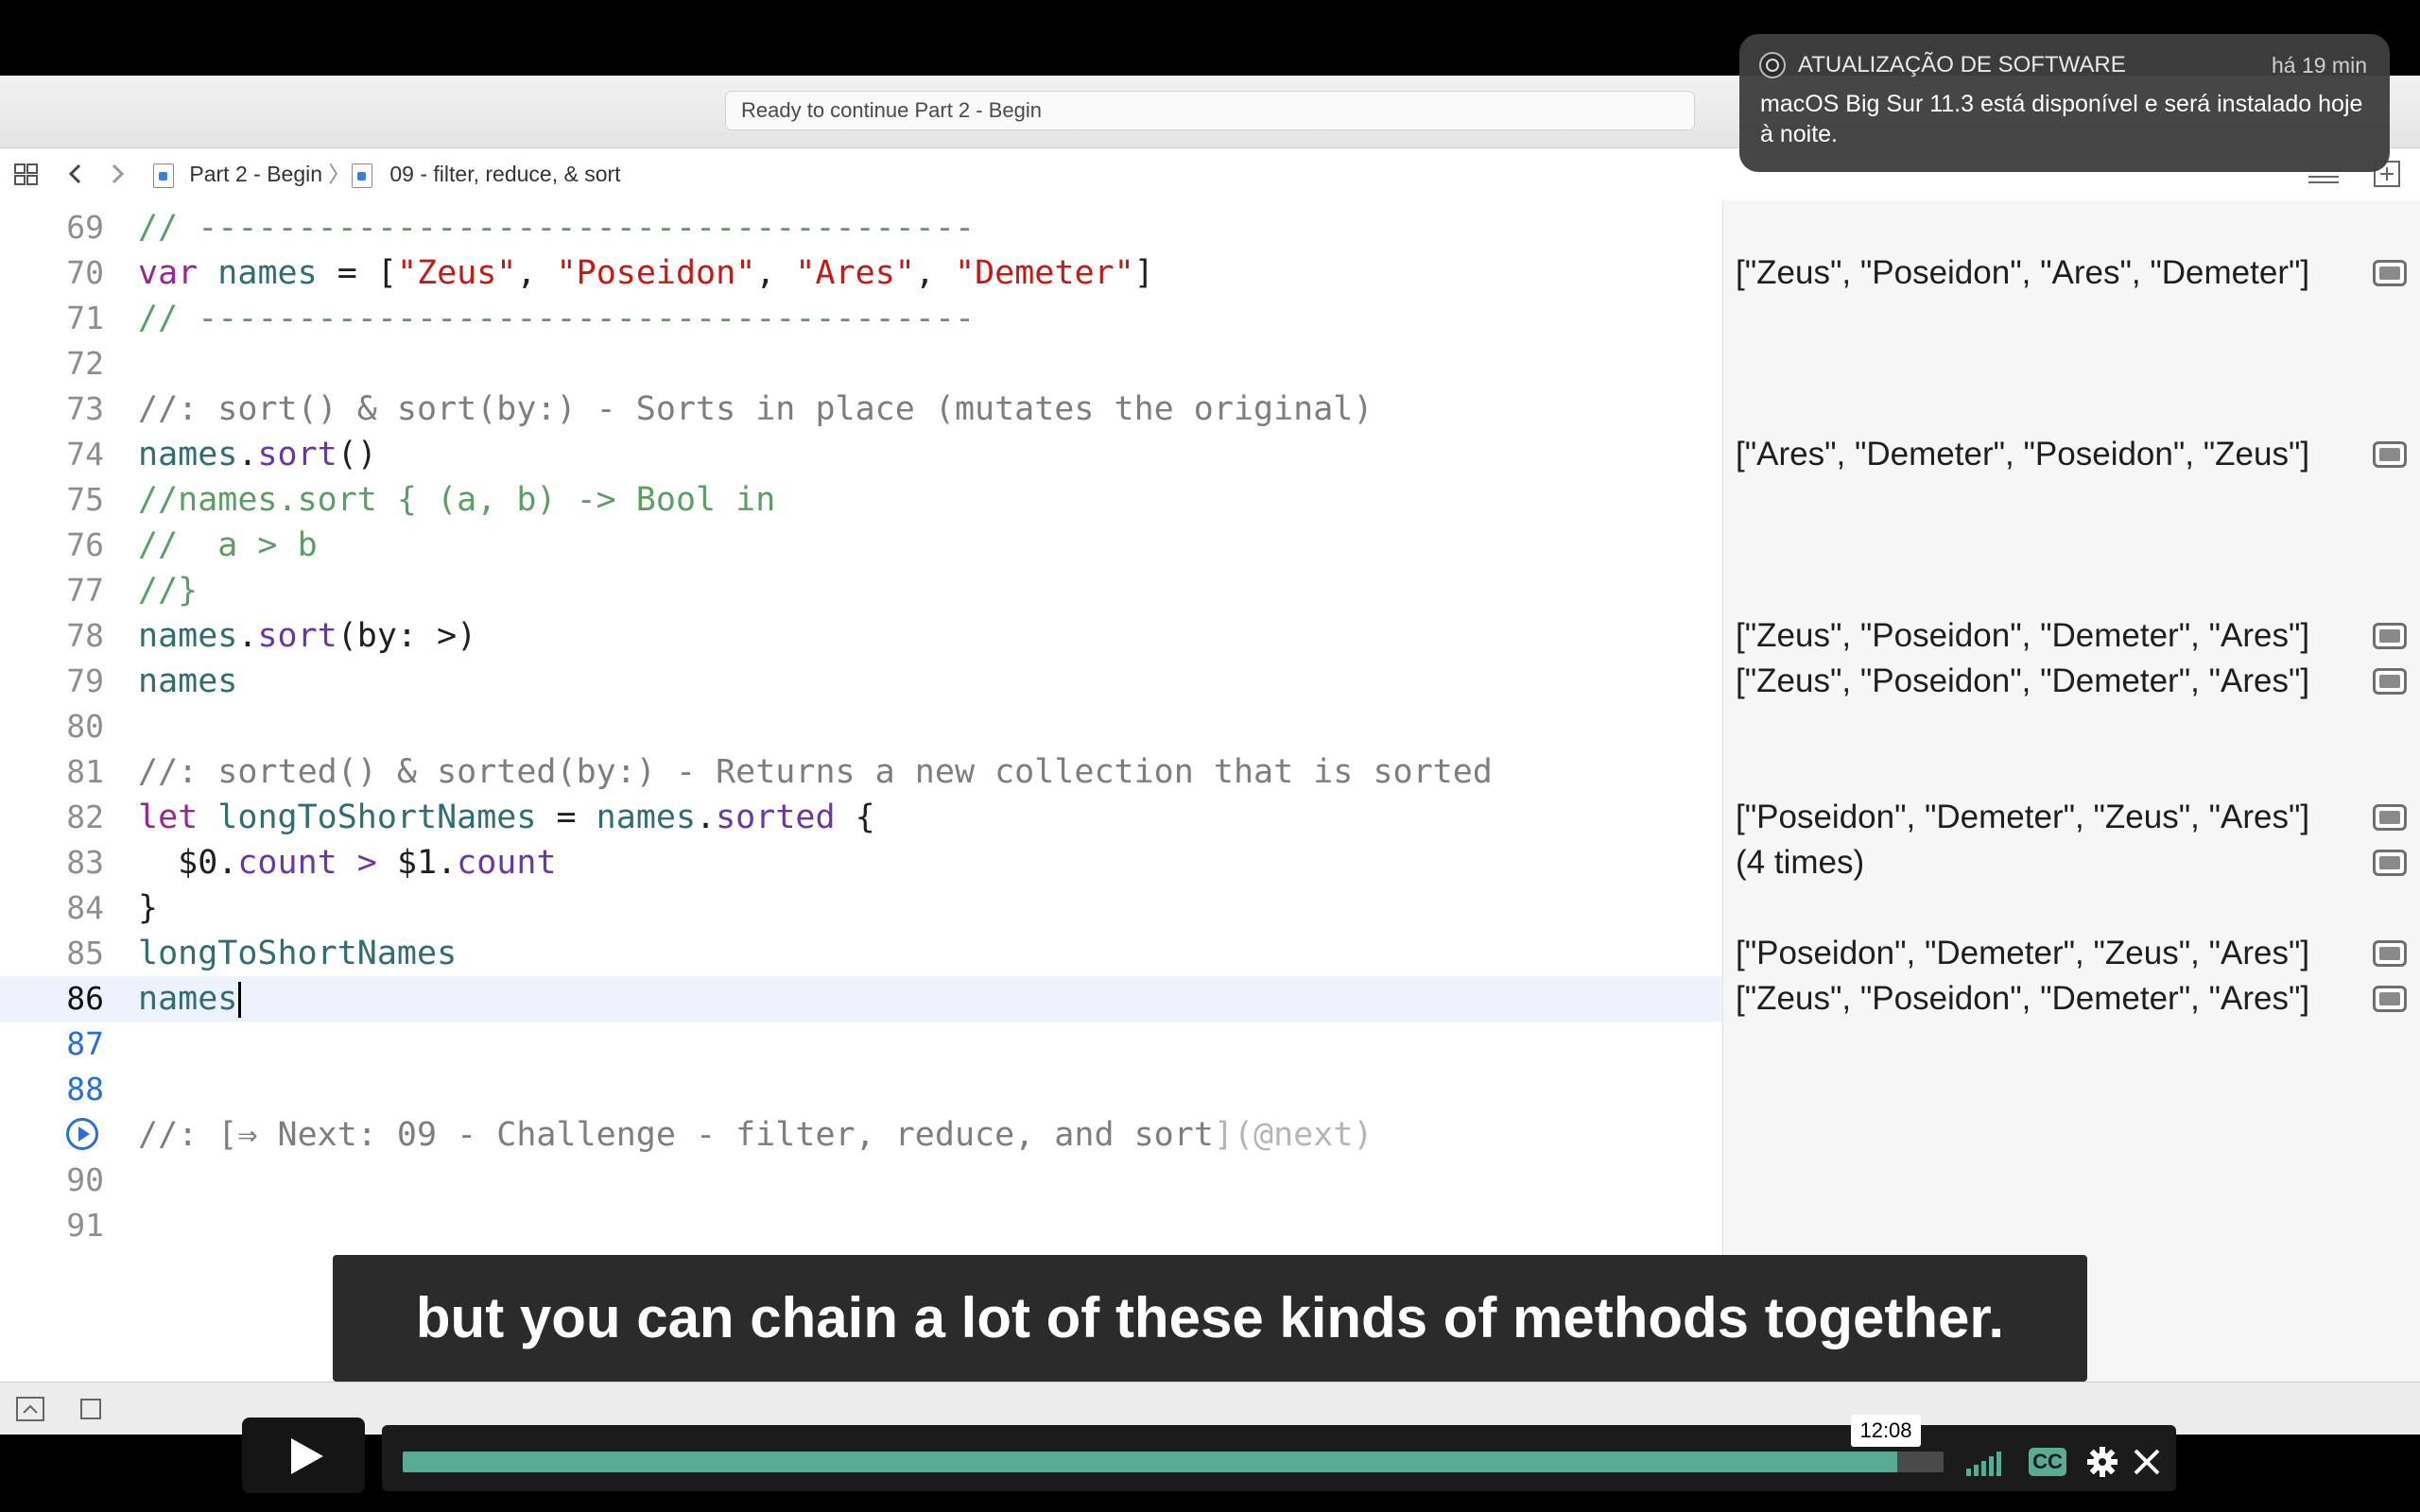 This screenshot has height=1512, width=2420. Describe the element at coordinates (85, 590) in the screenshot. I see `line-number: 77` at that location.